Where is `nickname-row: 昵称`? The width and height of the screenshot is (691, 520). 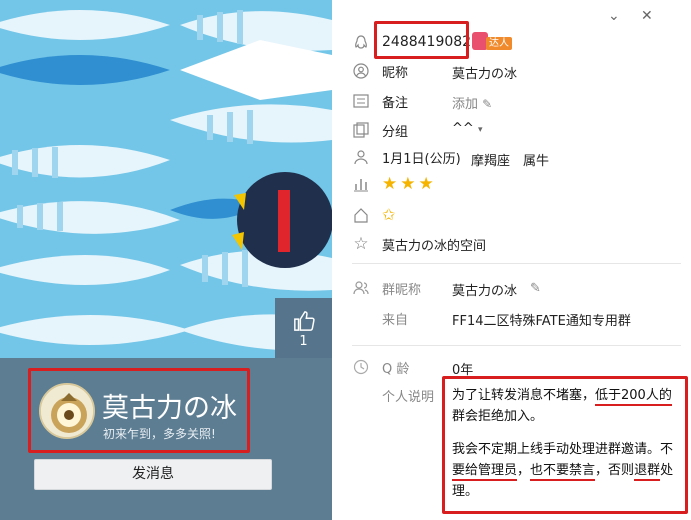 nickname-row: 昵称 is located at coordinates (380, 71).